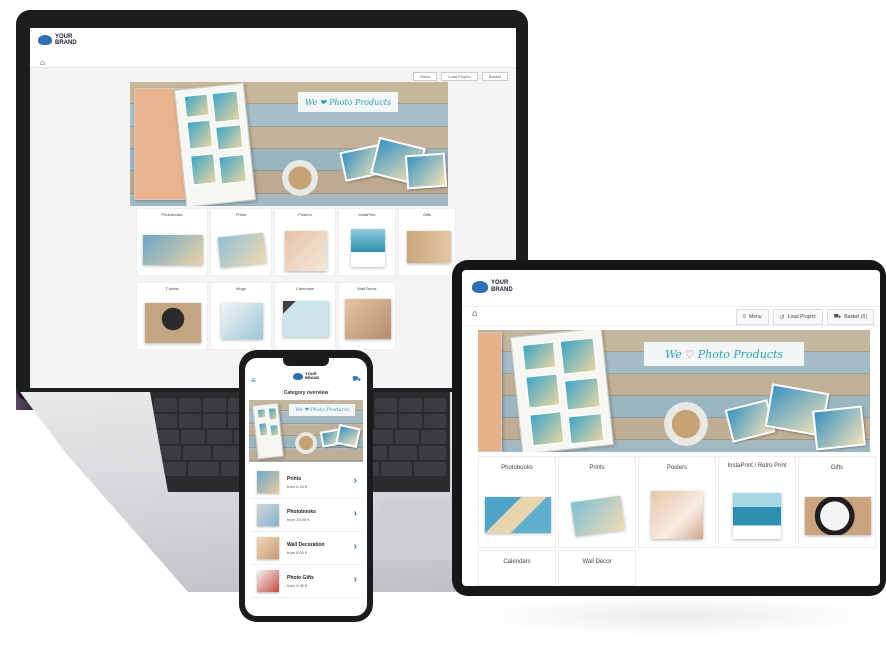  What do you see at coordinates (744, 317) in the screenshot?
I see `menu-icon: ≡` at bounding box center [744, 317].